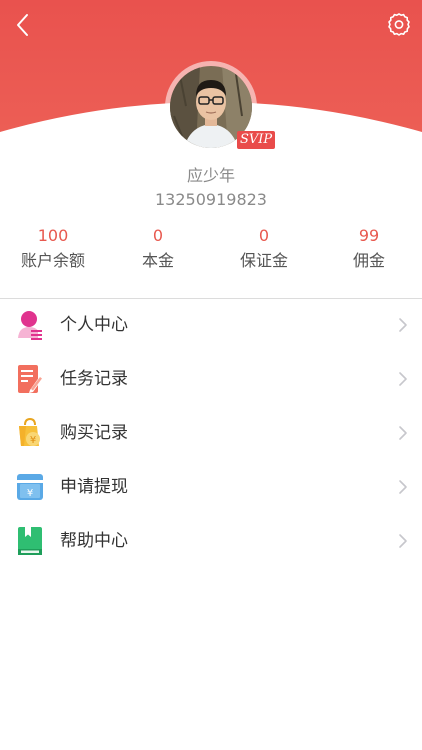 The width and height of the screenshot is (422, 750). I want to click on stat-balance: 100 账户余额, so click(53, 249).